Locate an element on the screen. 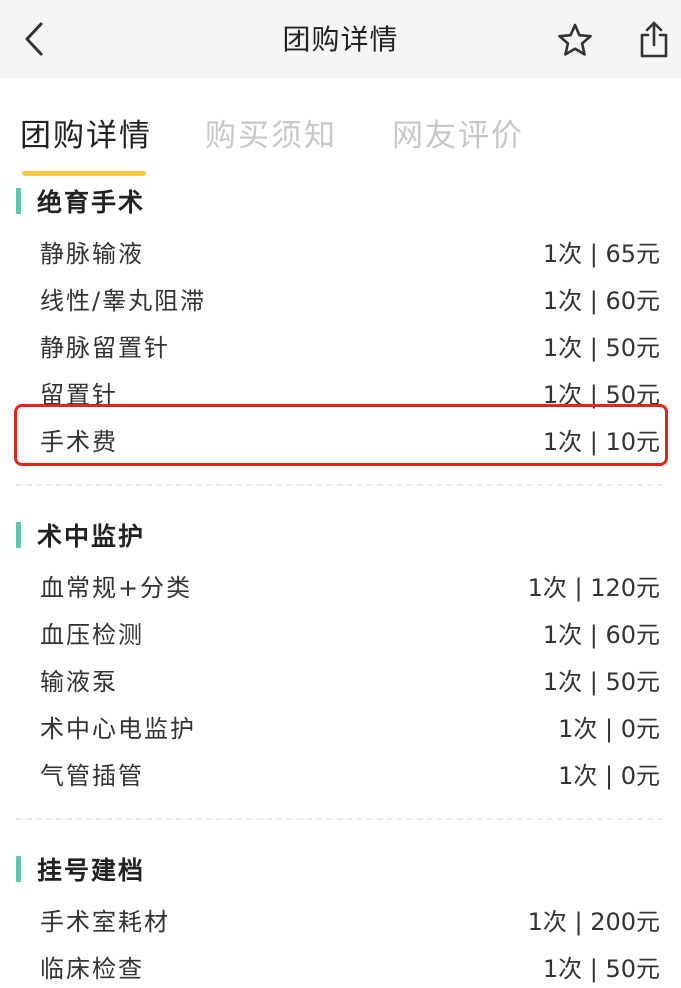 Image resolution: width=681 pixels, height=988 pixels. navigation-bar: 团购详情 is located at coordinates (340, 39).